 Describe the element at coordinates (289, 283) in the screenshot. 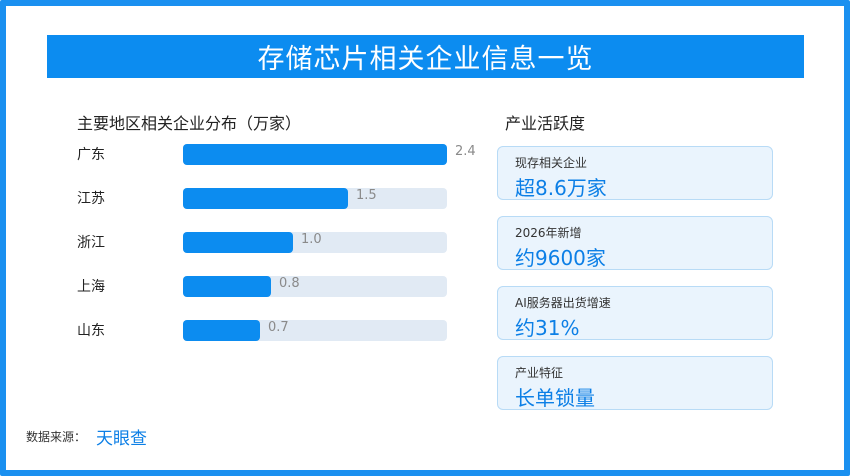

I see `data-label: 0.8` at that location.